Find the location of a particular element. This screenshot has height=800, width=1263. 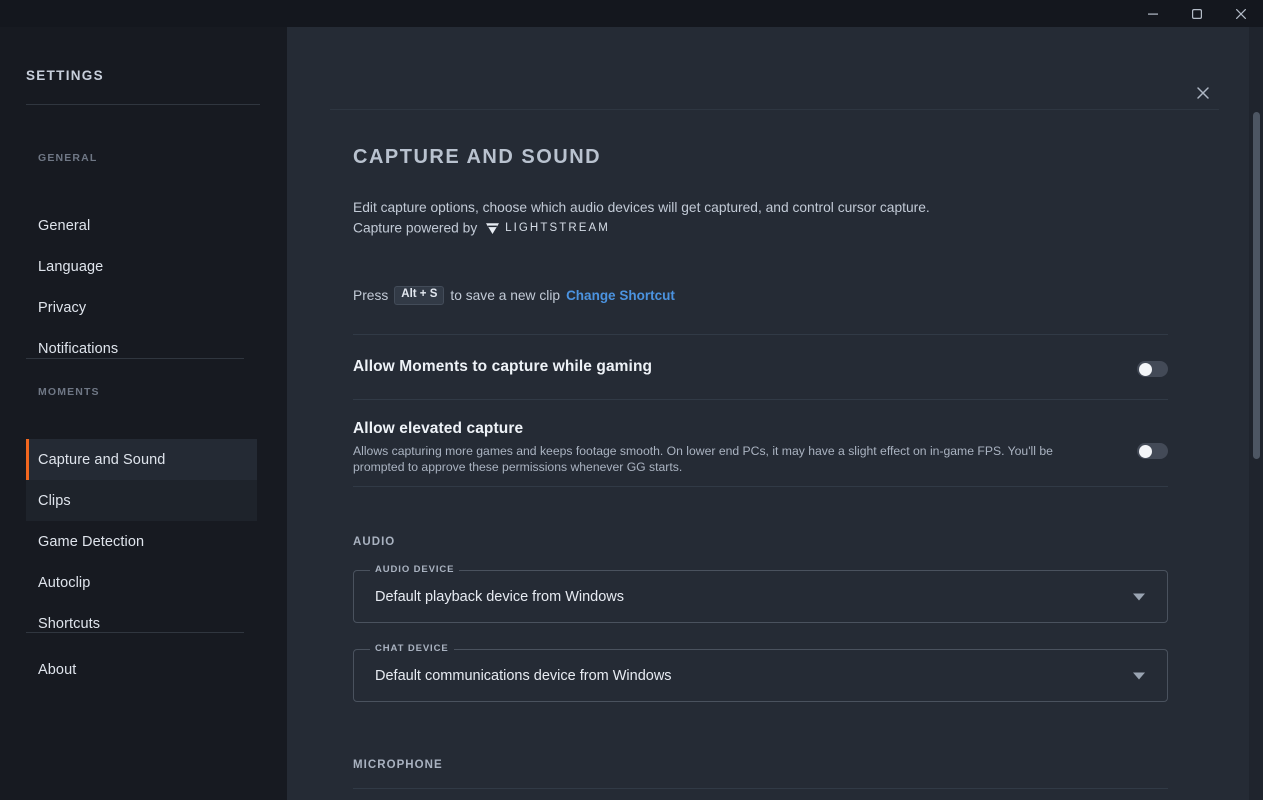

audio-device-legend: AUDIO DEVICE is located at coordinates (415, 569).